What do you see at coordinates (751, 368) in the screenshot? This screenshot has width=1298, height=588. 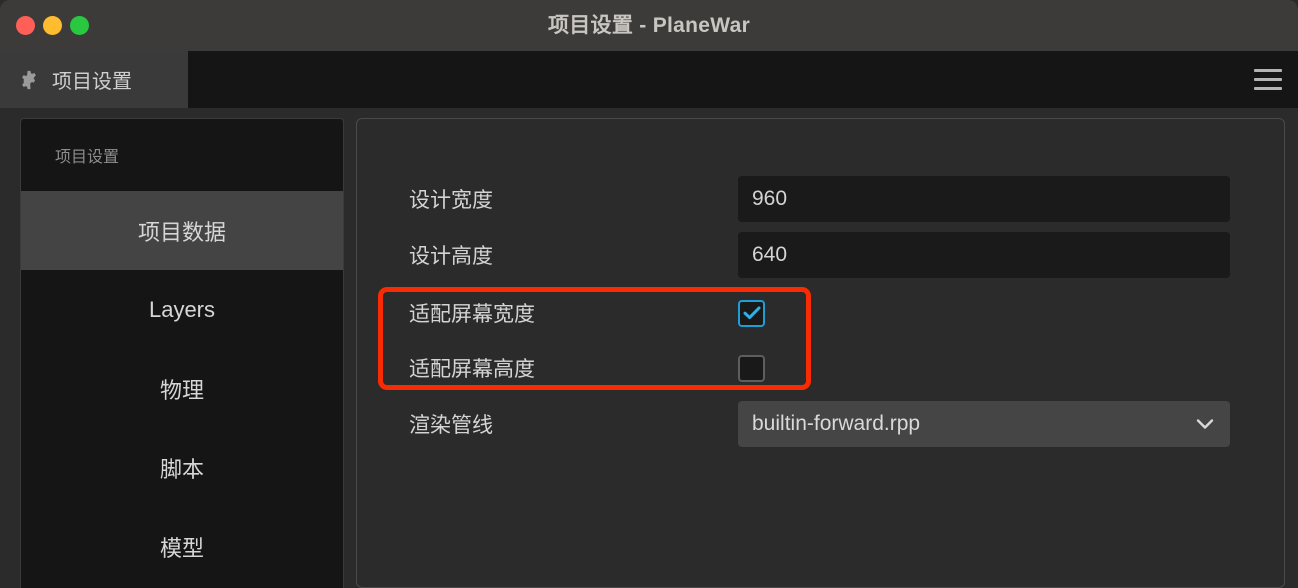 I see `fit-screen-height-checkbox` at bounding box center [751, 368].